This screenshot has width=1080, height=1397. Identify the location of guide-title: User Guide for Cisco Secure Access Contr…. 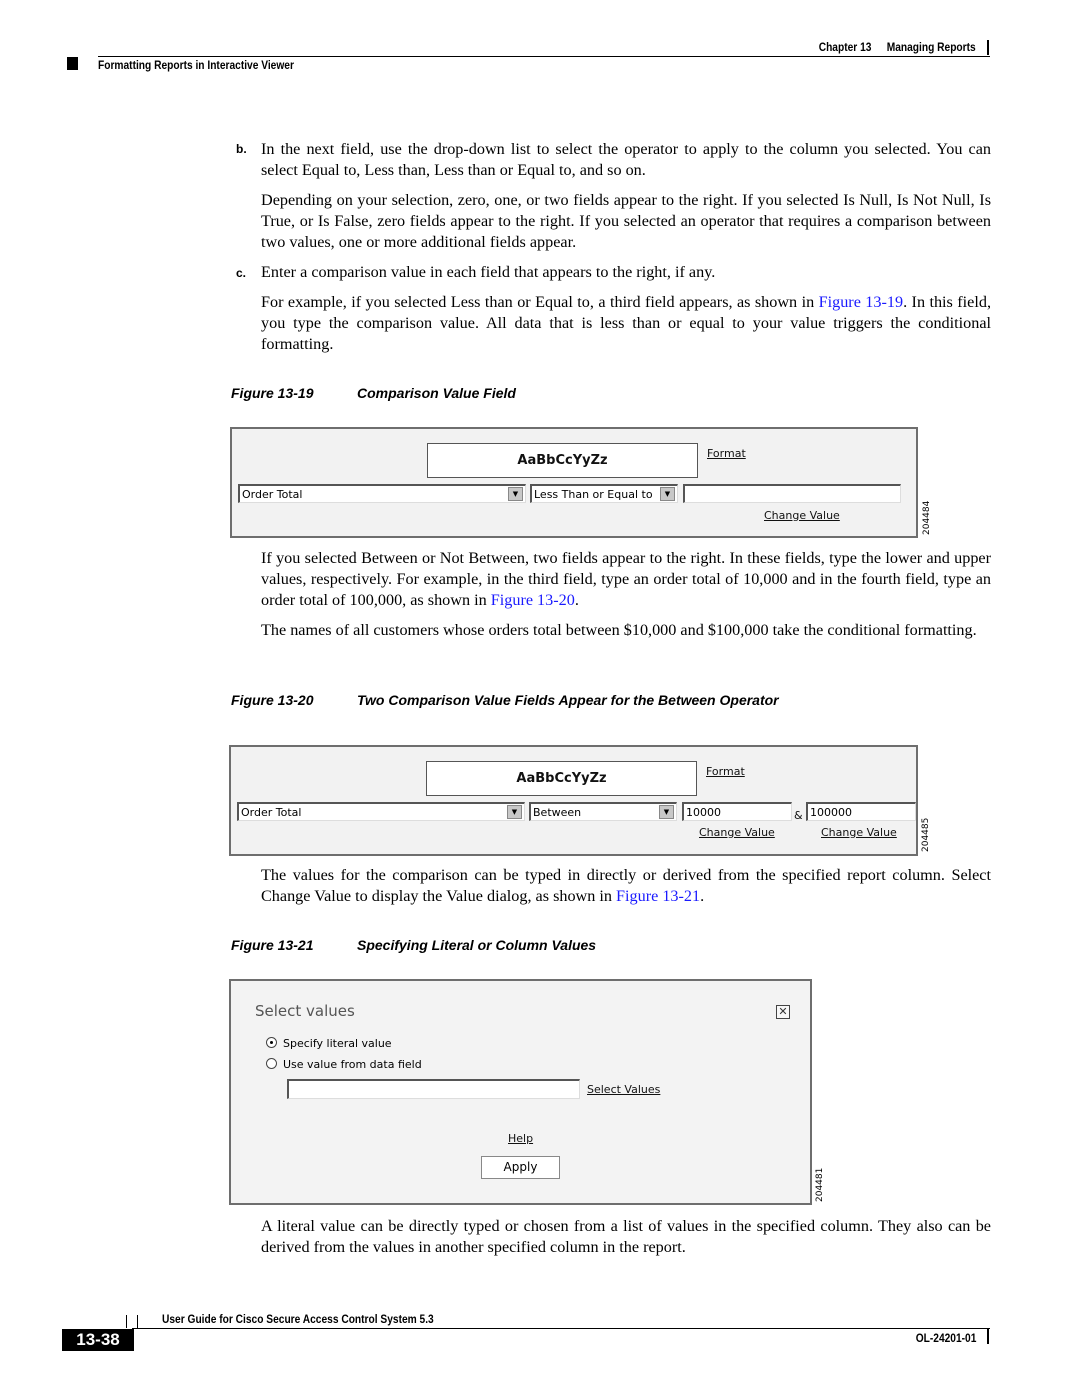
(298, 1319).